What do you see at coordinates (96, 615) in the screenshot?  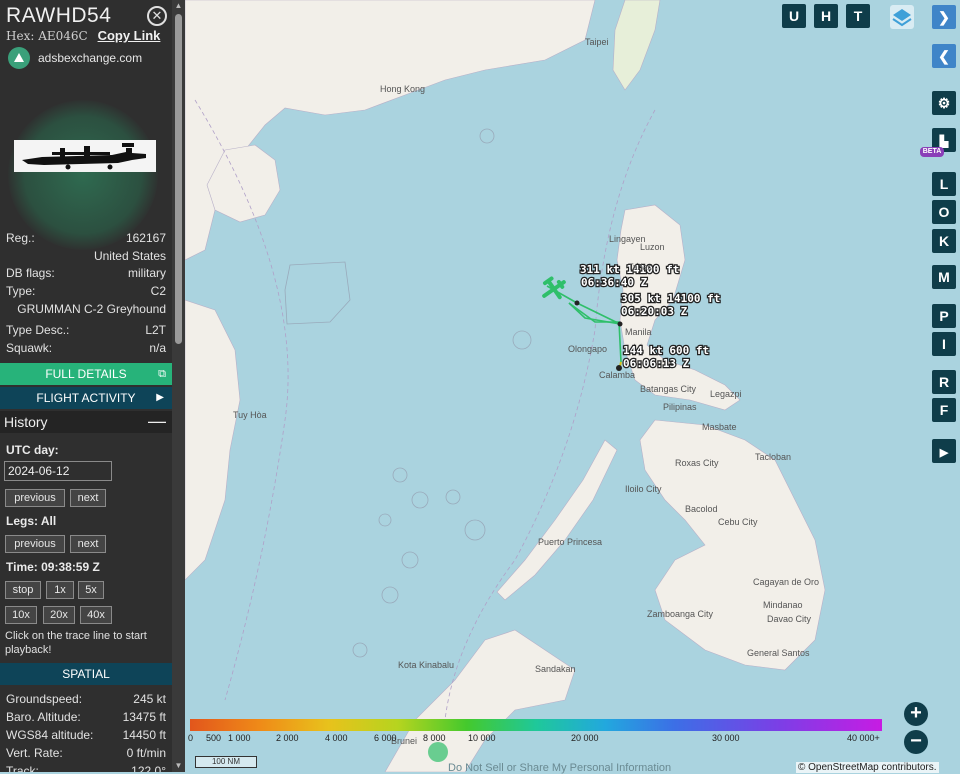 I see `speed-40x-button: 40x` at bounding box center [96, 615].